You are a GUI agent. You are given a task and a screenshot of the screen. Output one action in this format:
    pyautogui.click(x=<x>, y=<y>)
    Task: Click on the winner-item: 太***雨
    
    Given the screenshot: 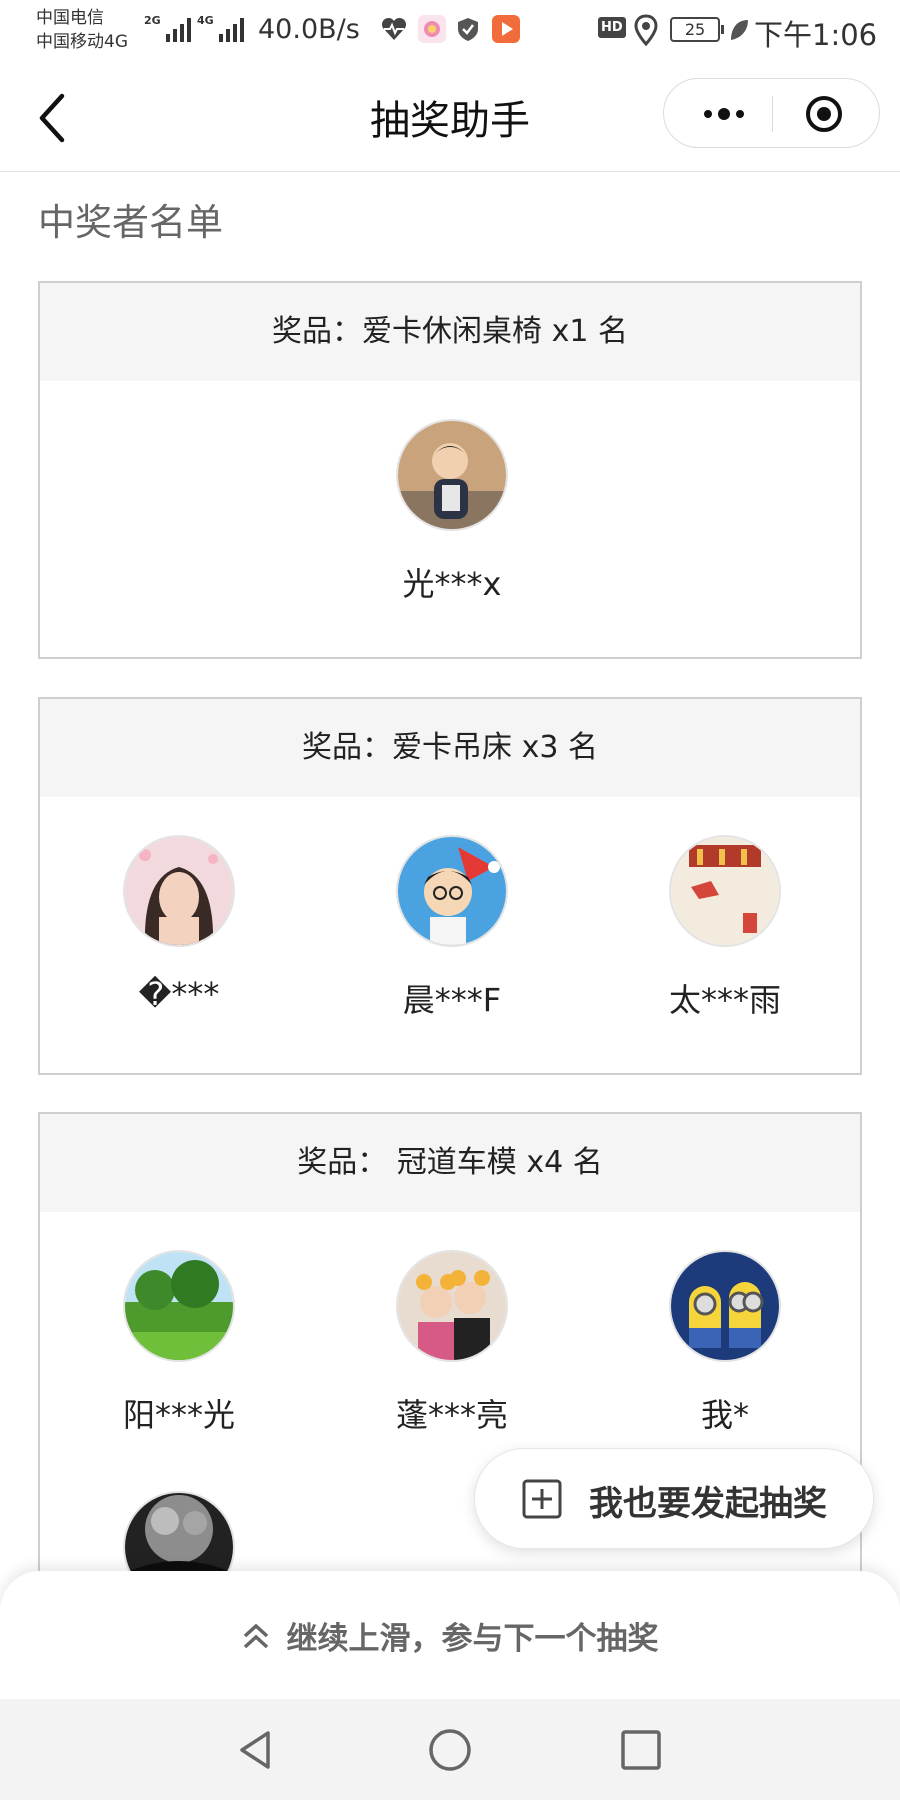 What is the action you would take?
    pyautogui.click(x=725, y=928)
    